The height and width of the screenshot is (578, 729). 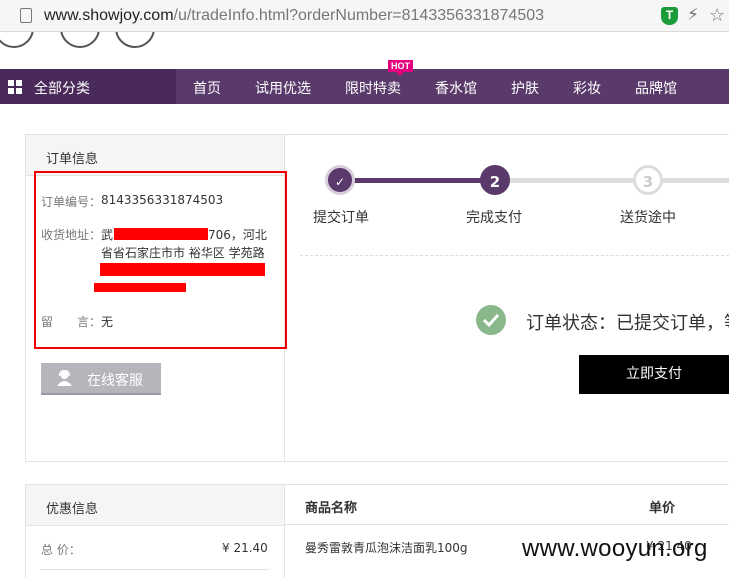 I want to click on url-domain: www.showjoy.com, so click(x=109, y=15).